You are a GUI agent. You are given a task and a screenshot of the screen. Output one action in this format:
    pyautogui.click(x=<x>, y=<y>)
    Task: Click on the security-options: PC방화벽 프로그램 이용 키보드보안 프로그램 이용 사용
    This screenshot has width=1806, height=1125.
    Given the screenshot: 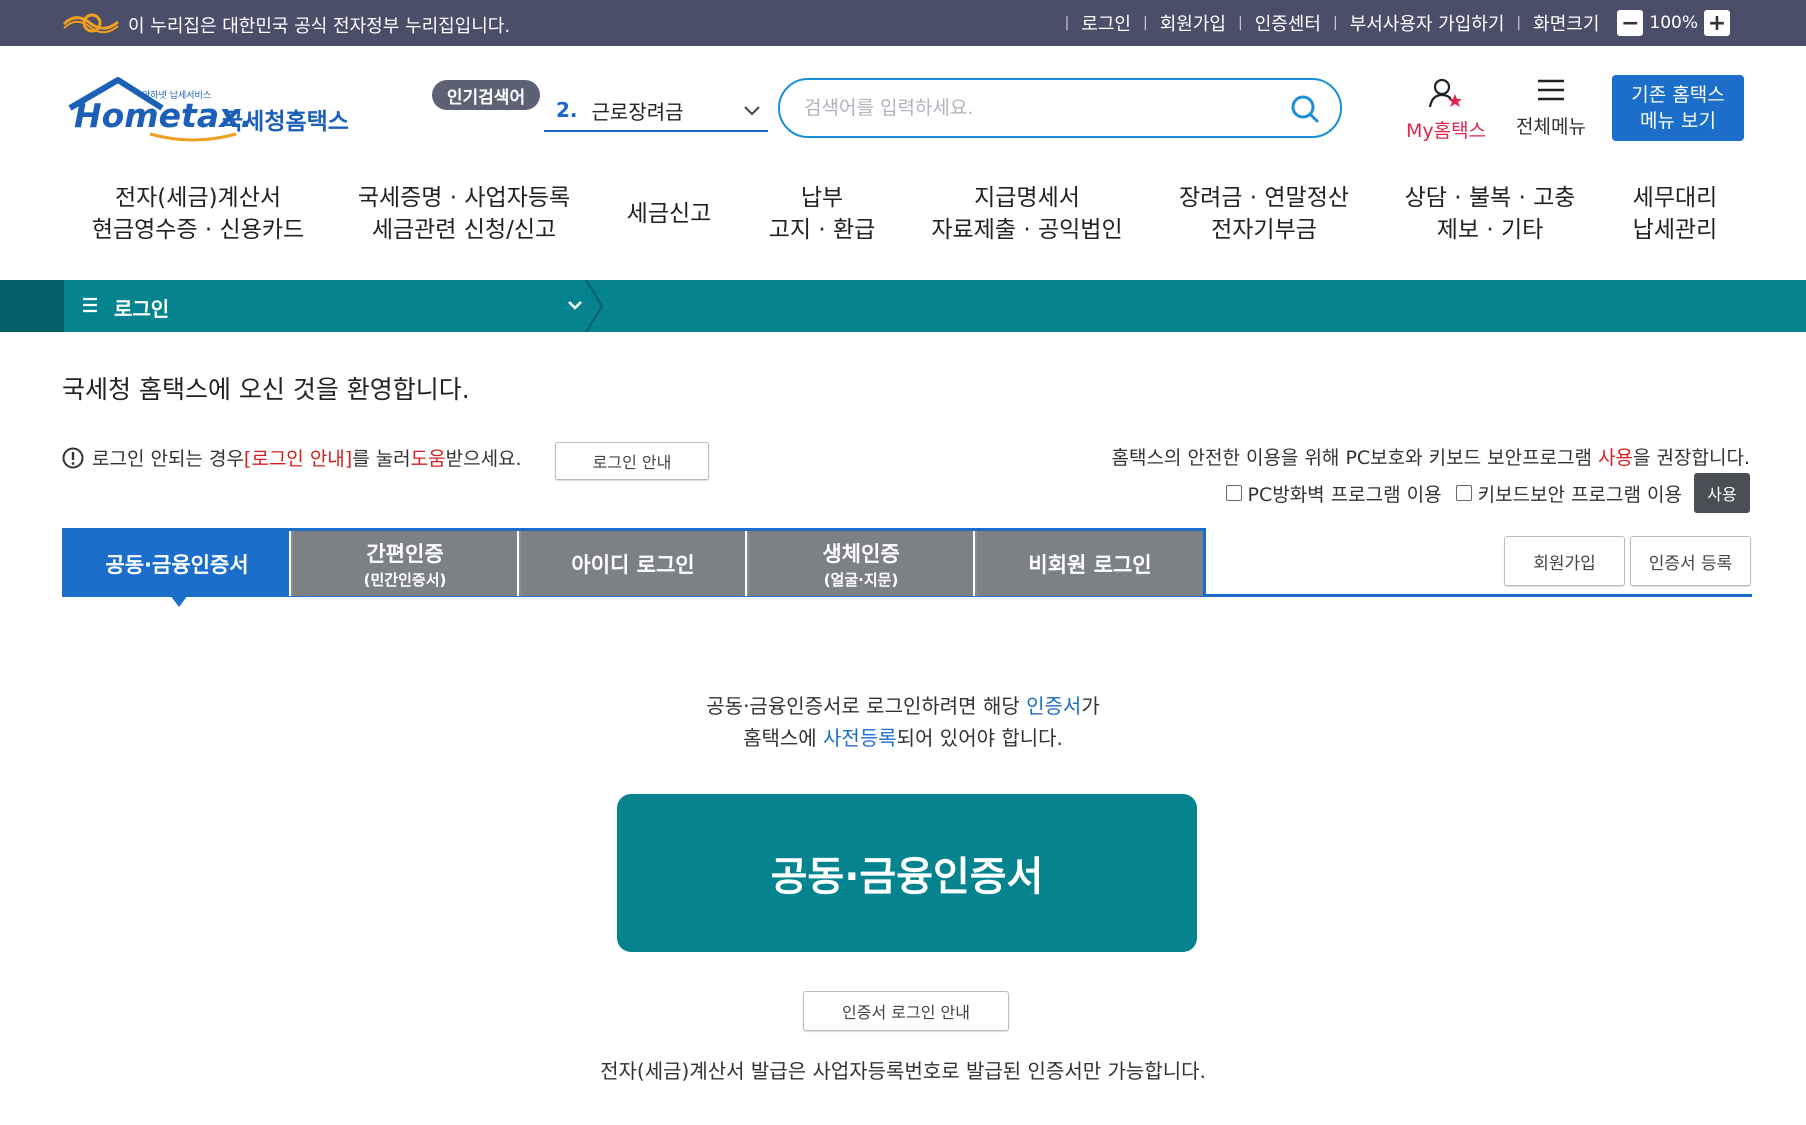 What is the action you would take?
    pyautogui.click(x=1481, y=493)
    